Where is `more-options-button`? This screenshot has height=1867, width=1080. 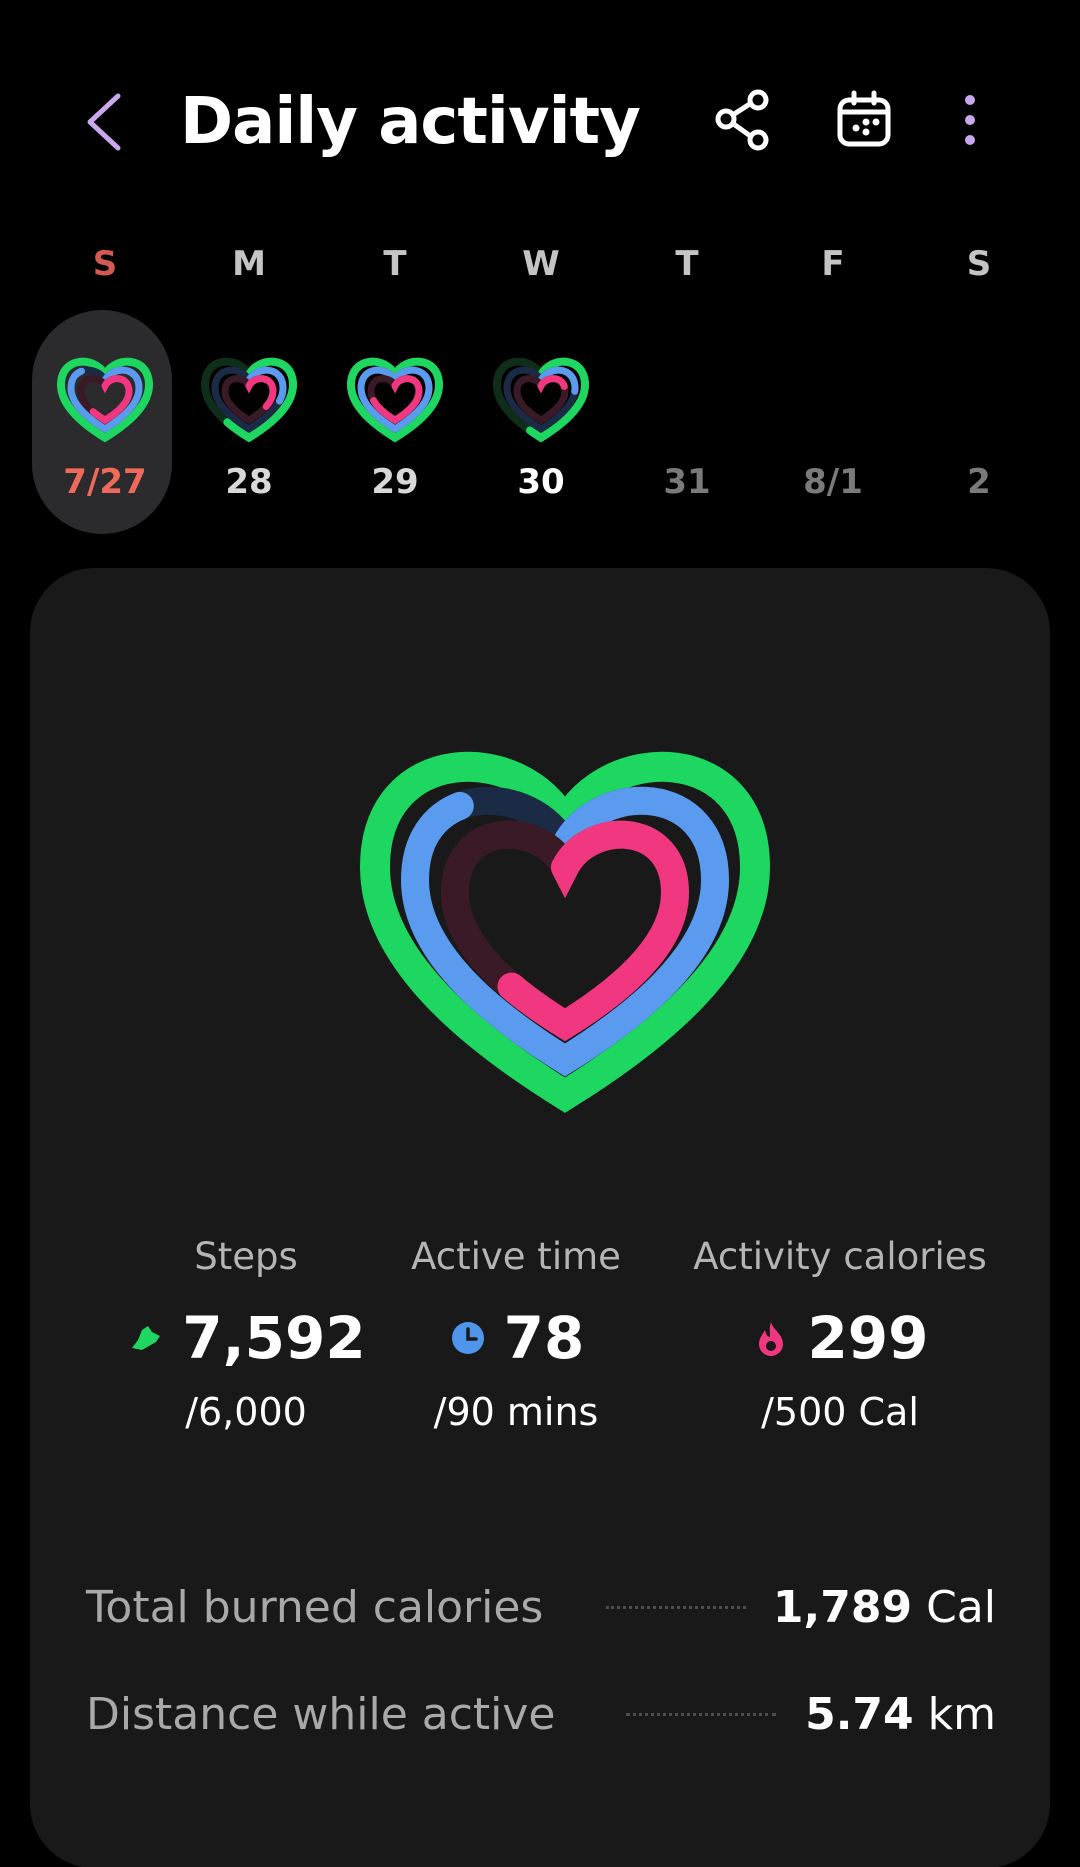
more-options-button is located at coordinates (970, 120).